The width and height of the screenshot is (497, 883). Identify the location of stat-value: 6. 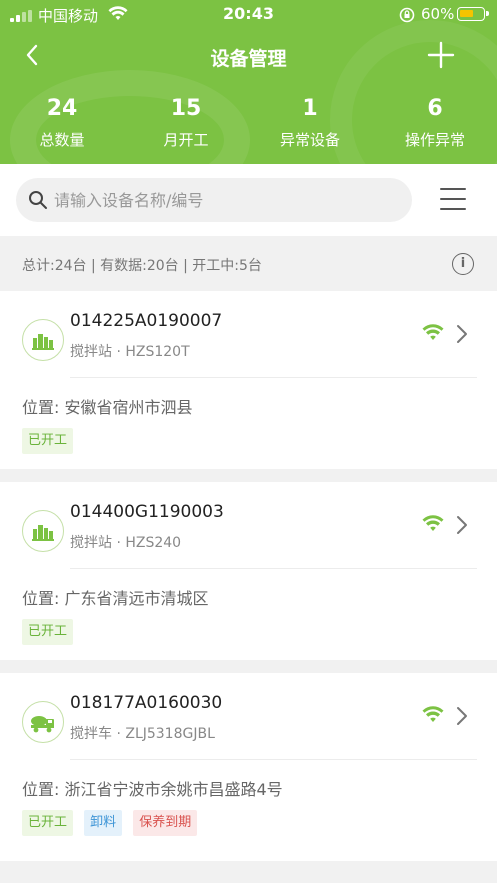
(435, 108).